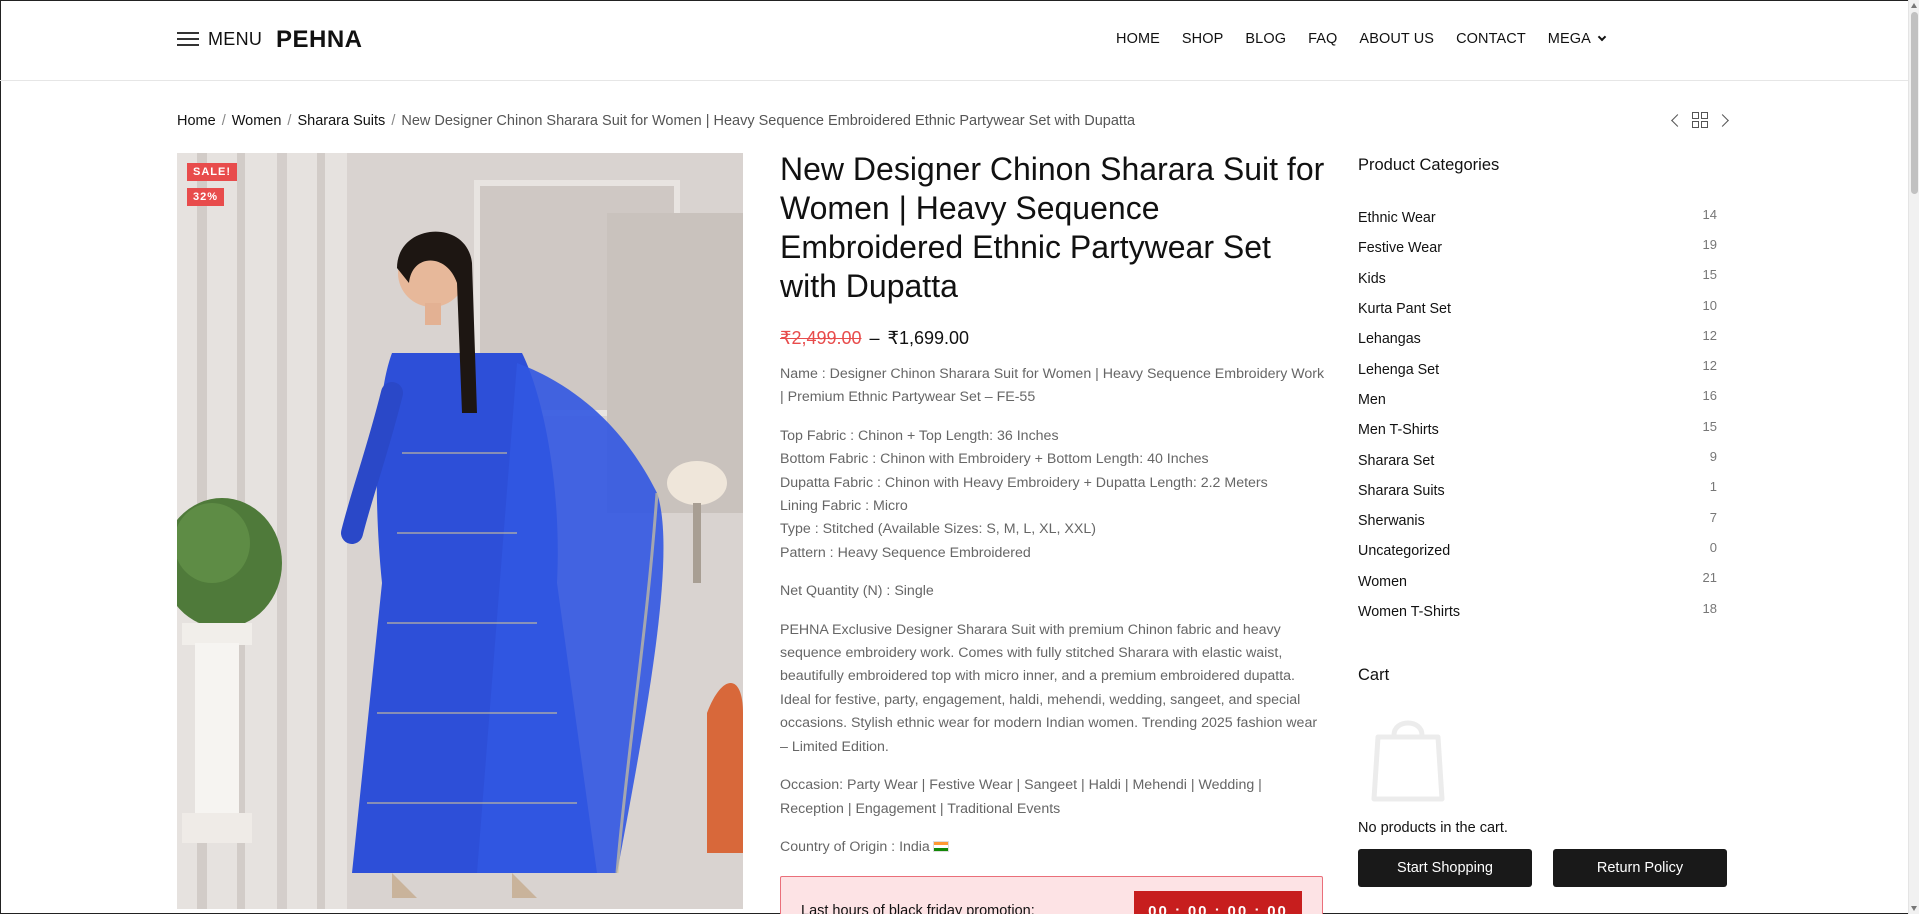  What do you see at coordinates (1398, 430) in the screenshot?
I see `category-name: Men T-Shirts` at bounding box center [1398, 430].